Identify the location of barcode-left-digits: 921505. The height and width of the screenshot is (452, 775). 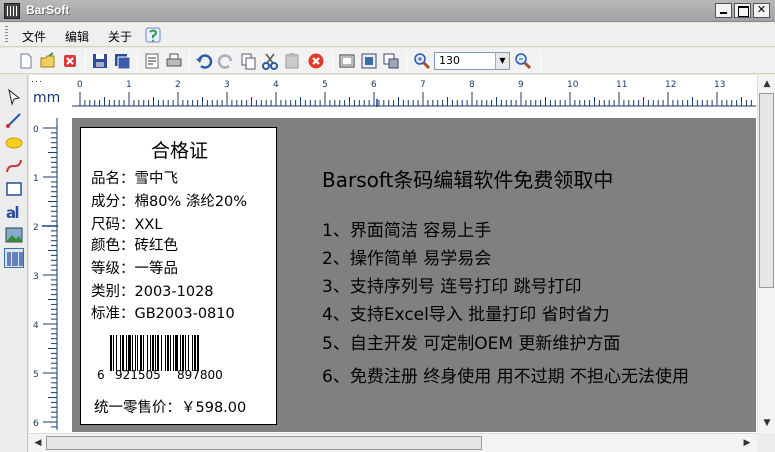
(138, 375).